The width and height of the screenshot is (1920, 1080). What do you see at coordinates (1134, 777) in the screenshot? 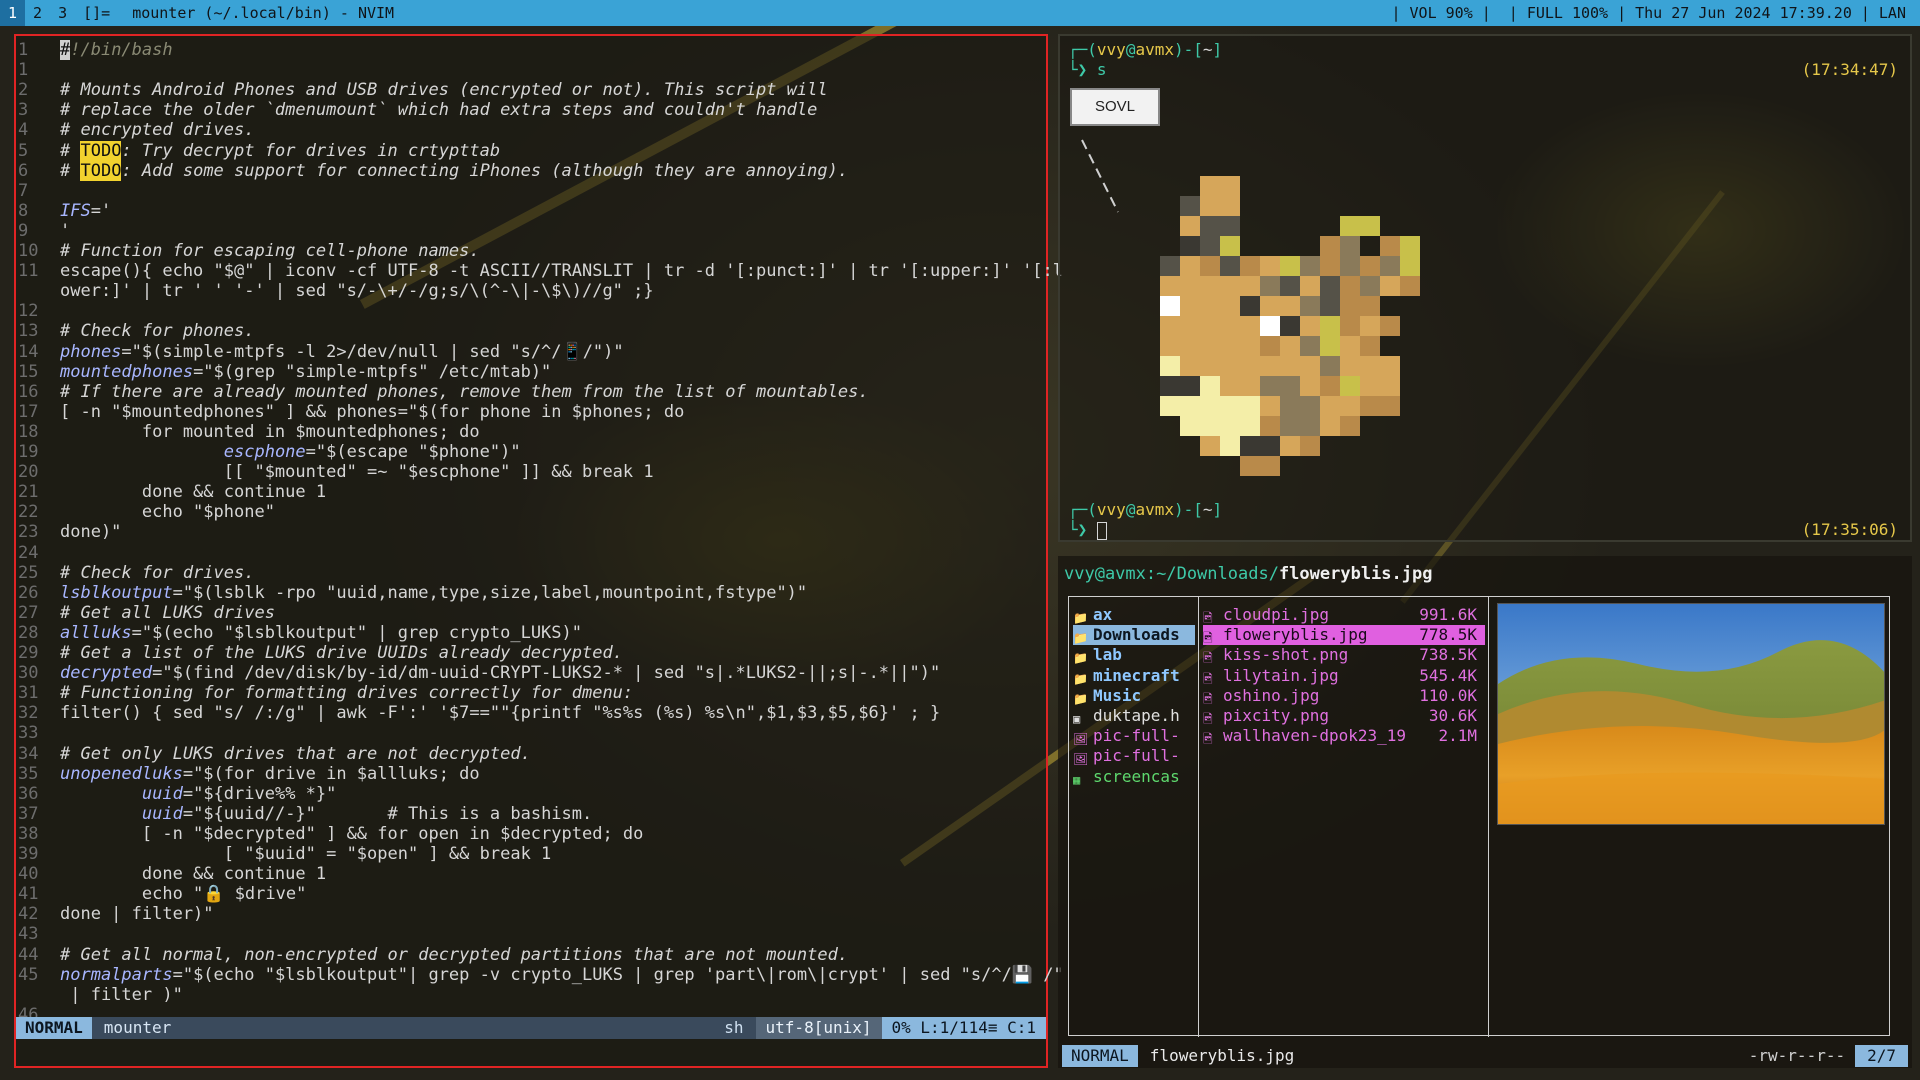
I see `parent-entry: ▦ screencas` at bounding box center [1134, 777].